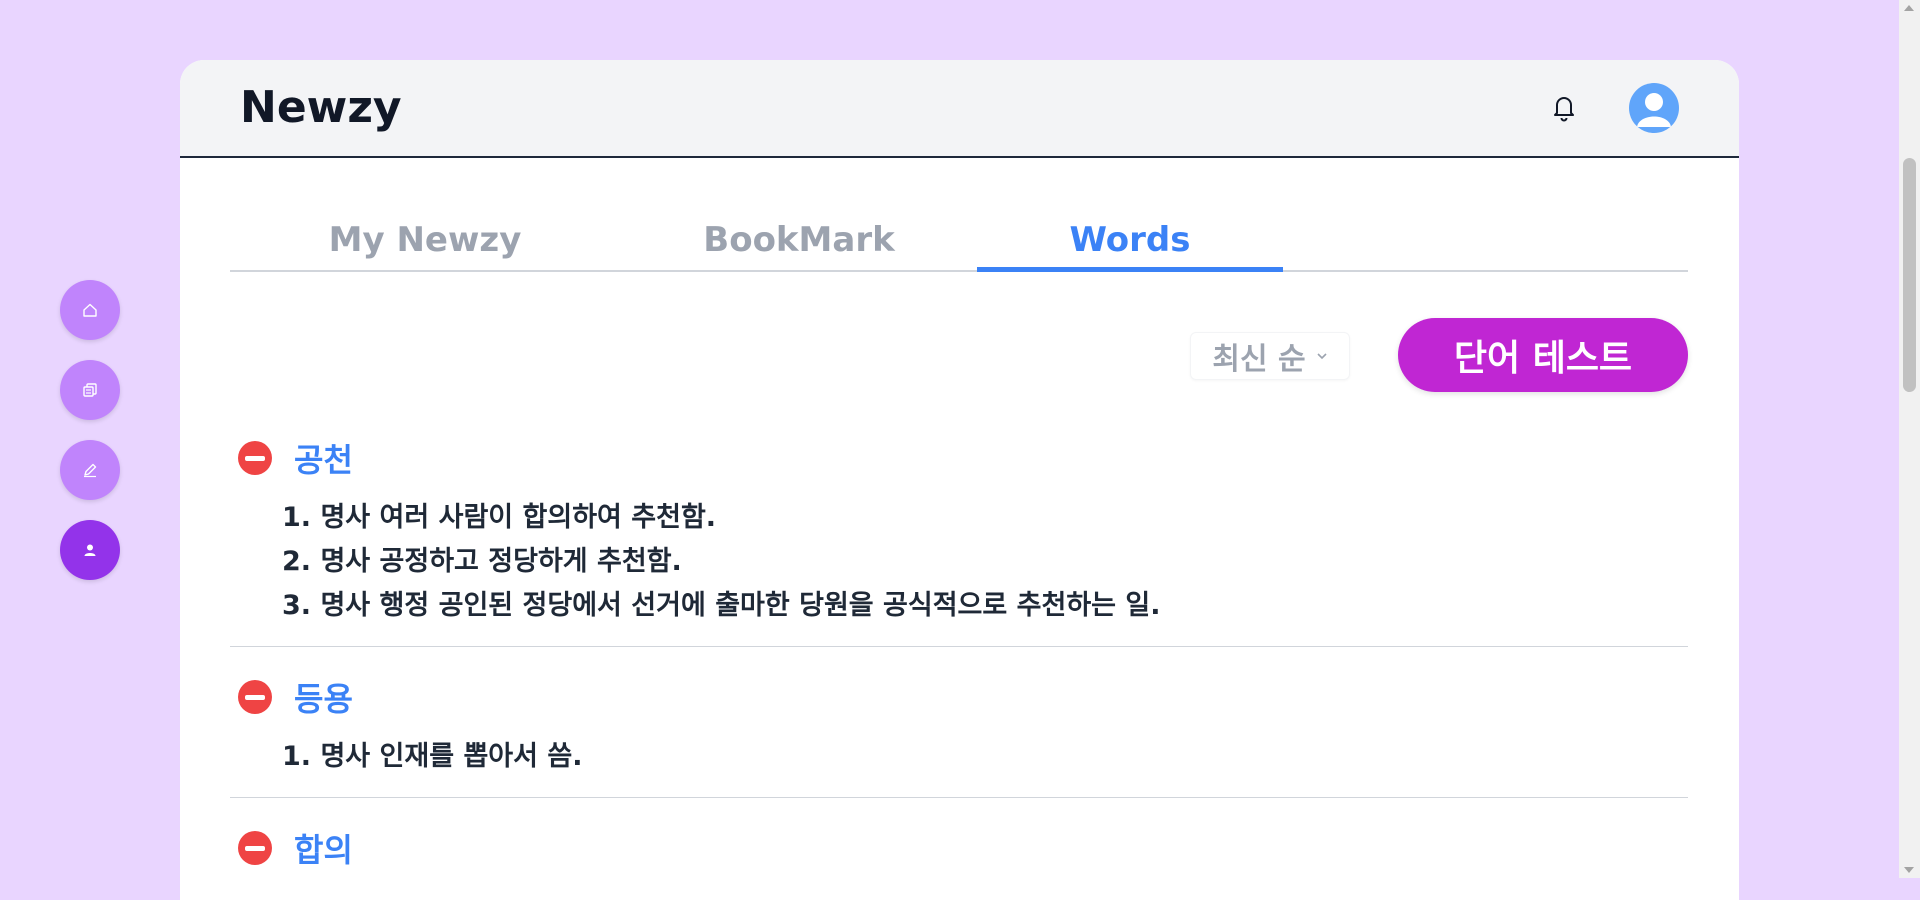 The image size is (1920, 900). Describe the element at coordinates (959, 857) in the screenshot. I see `word-item: 합의` at that location.